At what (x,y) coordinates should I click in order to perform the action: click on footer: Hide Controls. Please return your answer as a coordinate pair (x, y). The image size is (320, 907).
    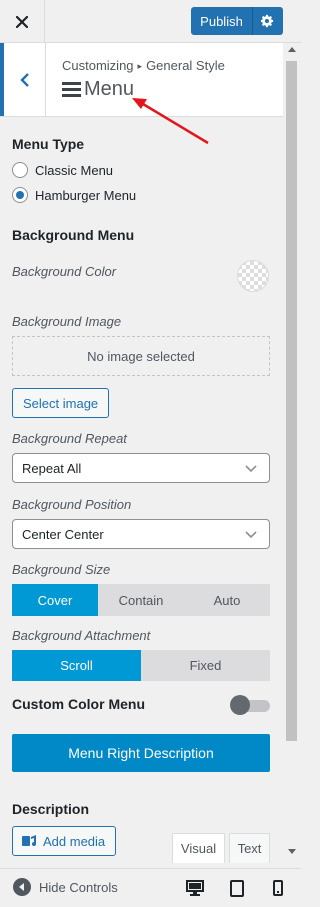
    Looking at the image, I should click on (150, 887).